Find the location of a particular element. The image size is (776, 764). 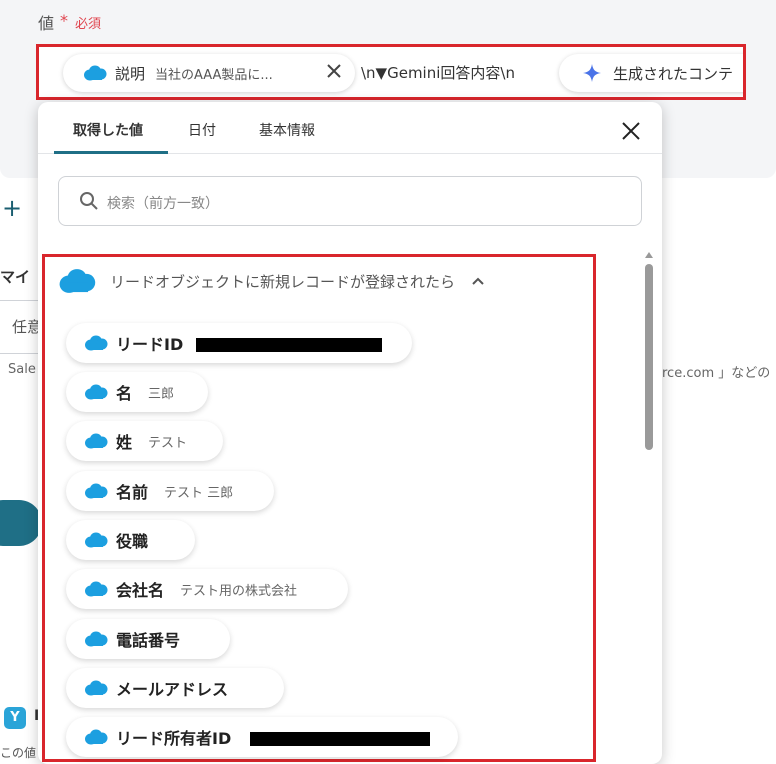

active-tab-indicator is located at coordinates (111, 152).